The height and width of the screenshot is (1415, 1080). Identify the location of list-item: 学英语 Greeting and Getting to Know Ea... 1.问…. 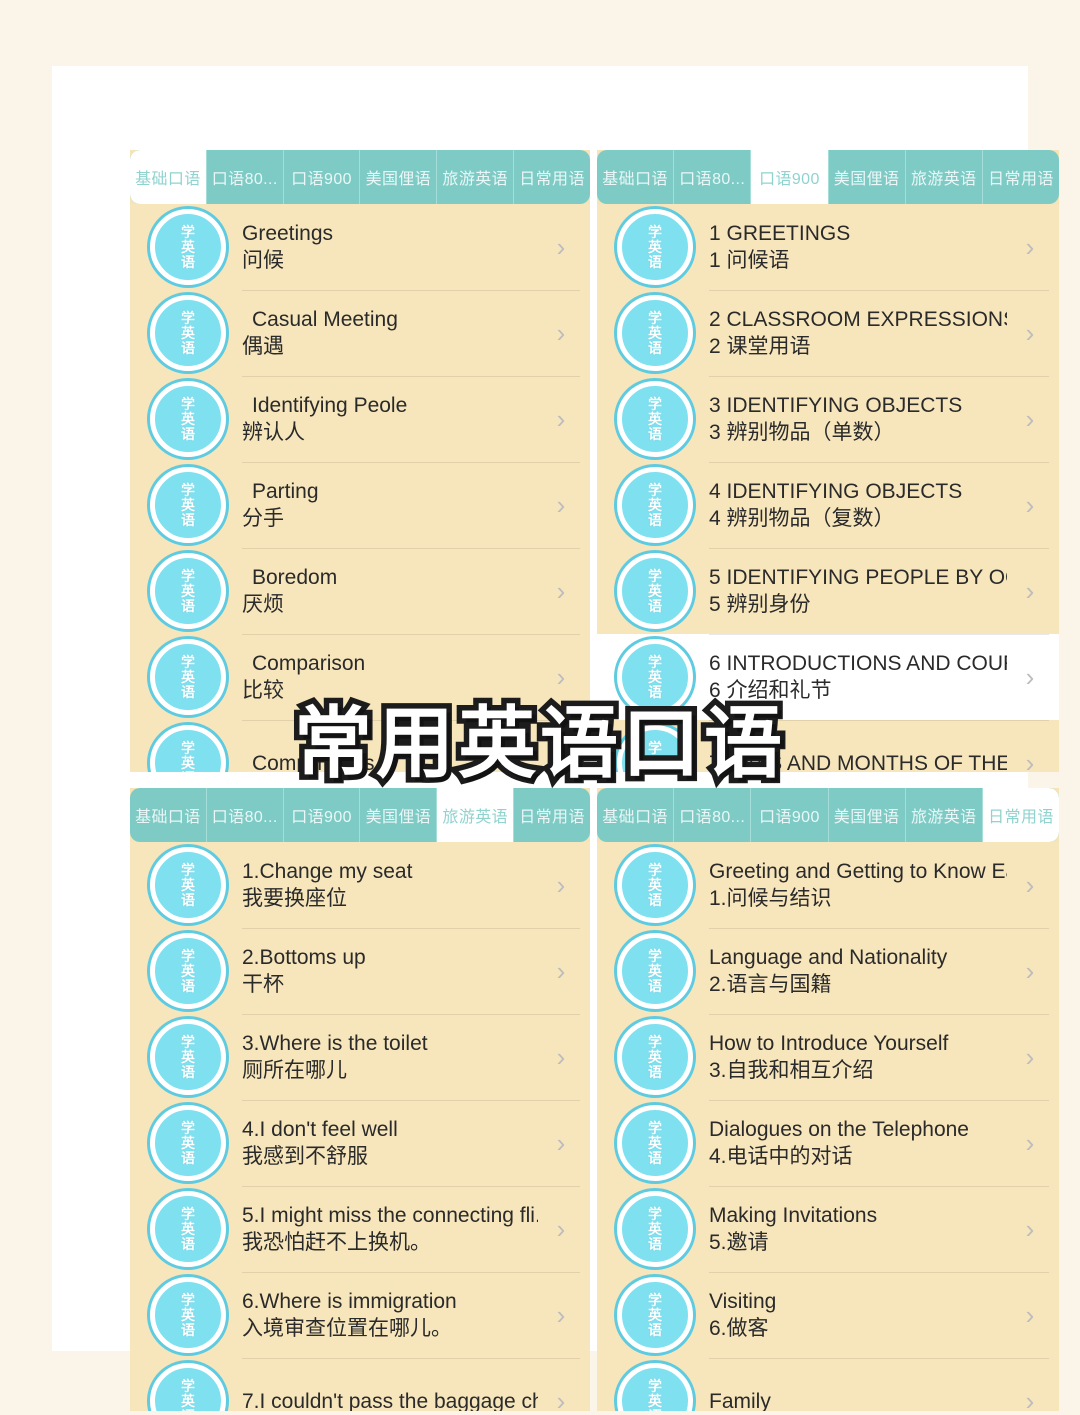
(828, 885).